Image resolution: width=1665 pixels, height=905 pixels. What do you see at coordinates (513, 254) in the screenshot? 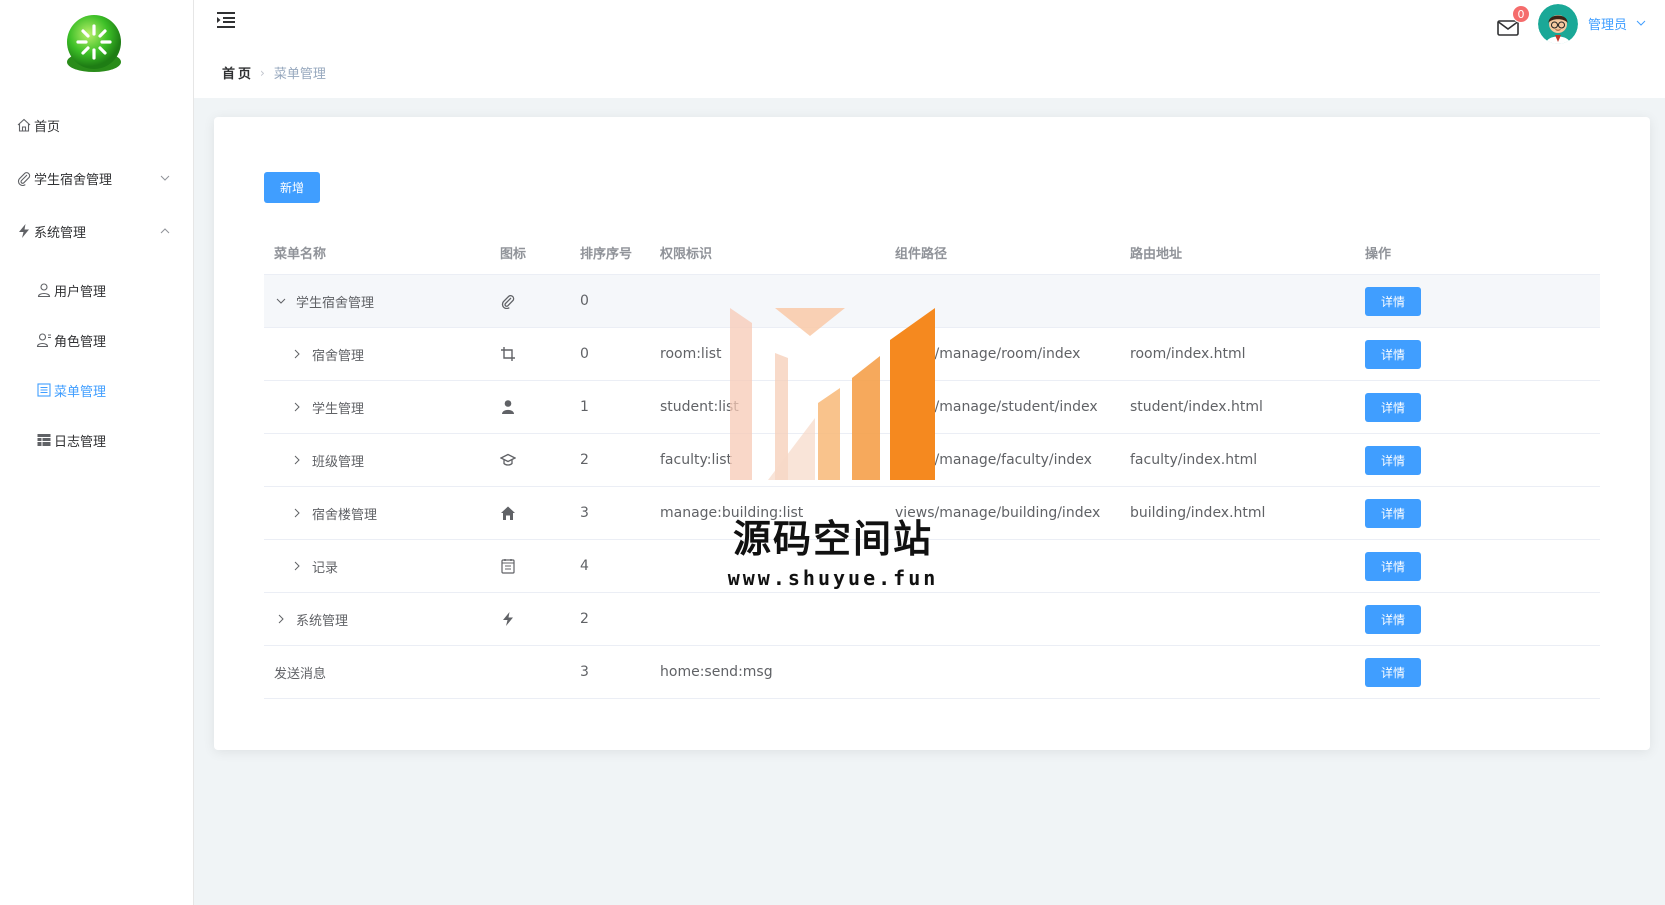
I see `column-header-icon: 图标` at bounding box center [513, 254].